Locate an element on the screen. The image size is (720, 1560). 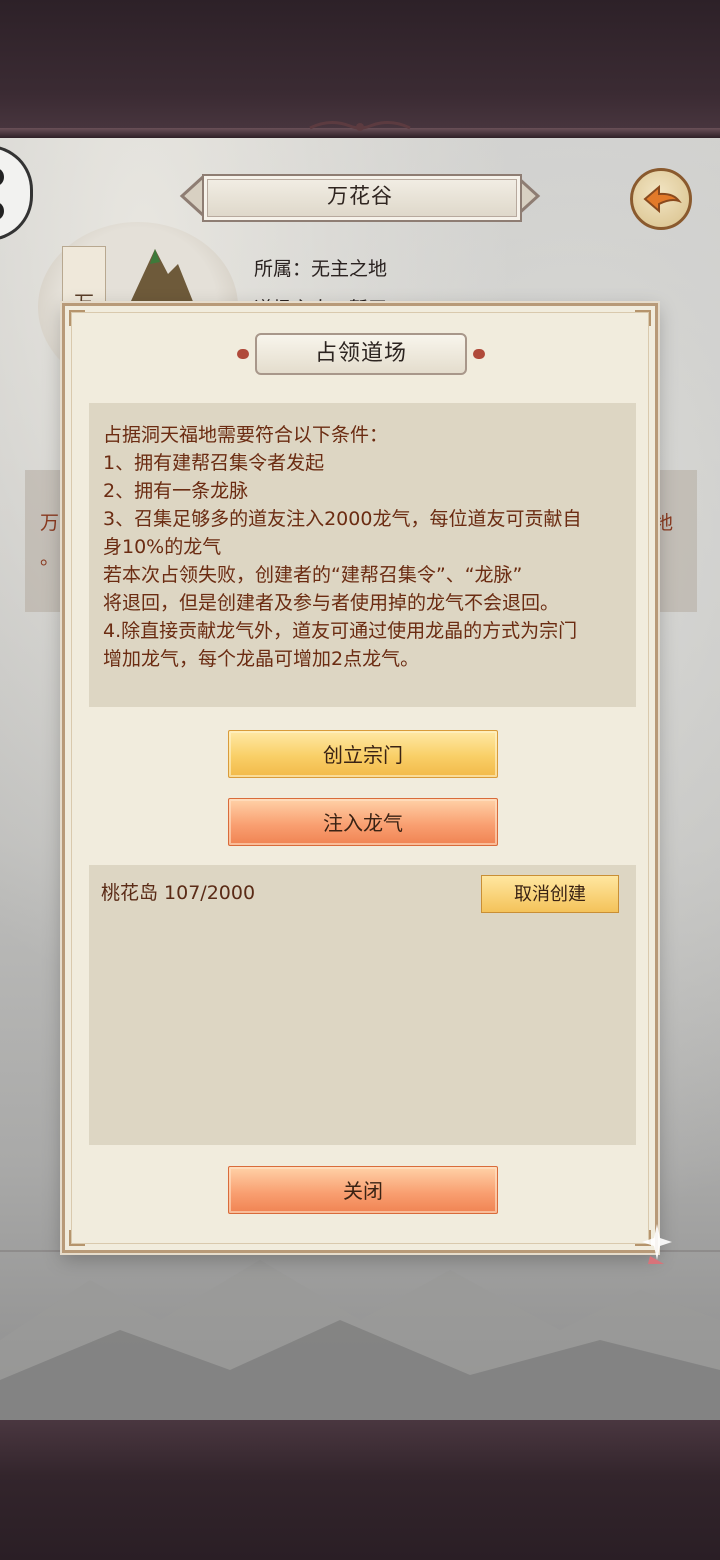
background-text-left2: 。 is located at coordinates (50, 558).